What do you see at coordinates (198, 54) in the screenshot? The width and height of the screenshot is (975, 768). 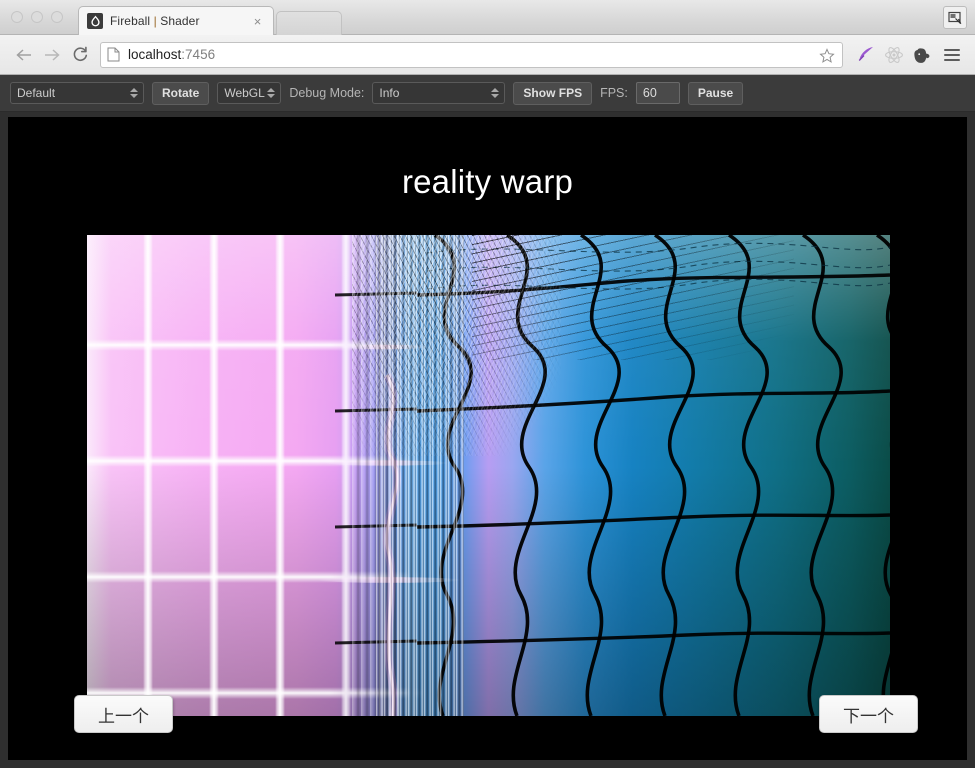 I see `url-port: :7456` at bounding box center [198, 54].